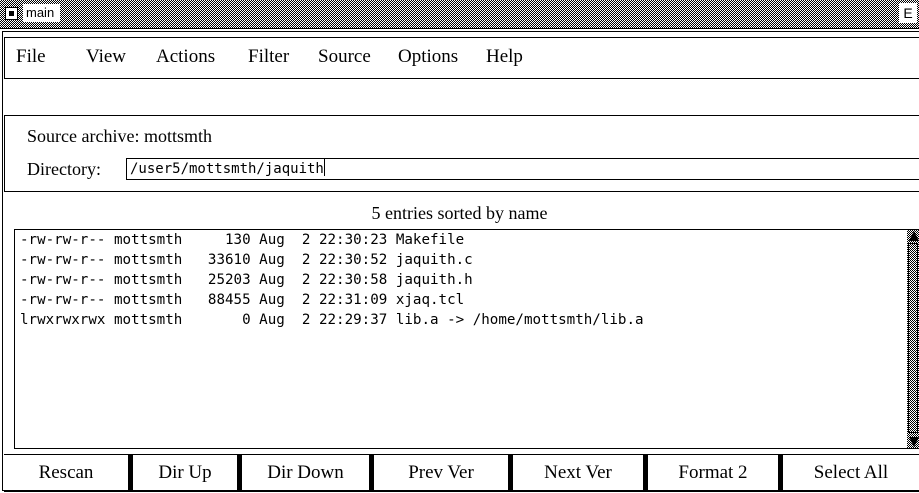 The width and height of the screenshot is (919, 493). I want to click on title-bar: main E, so click(459, 14).